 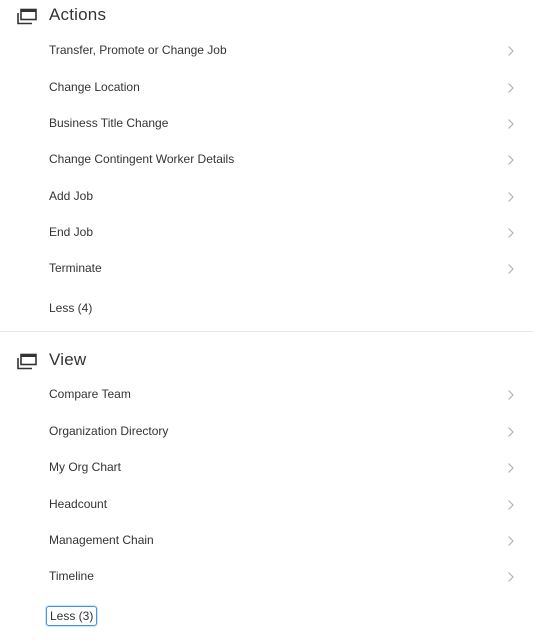 What do you see at coordinates (266, 124) in the screenshot?
I see `action-item-business-title-change: Business Title Change` at bounding box center [266, 124].